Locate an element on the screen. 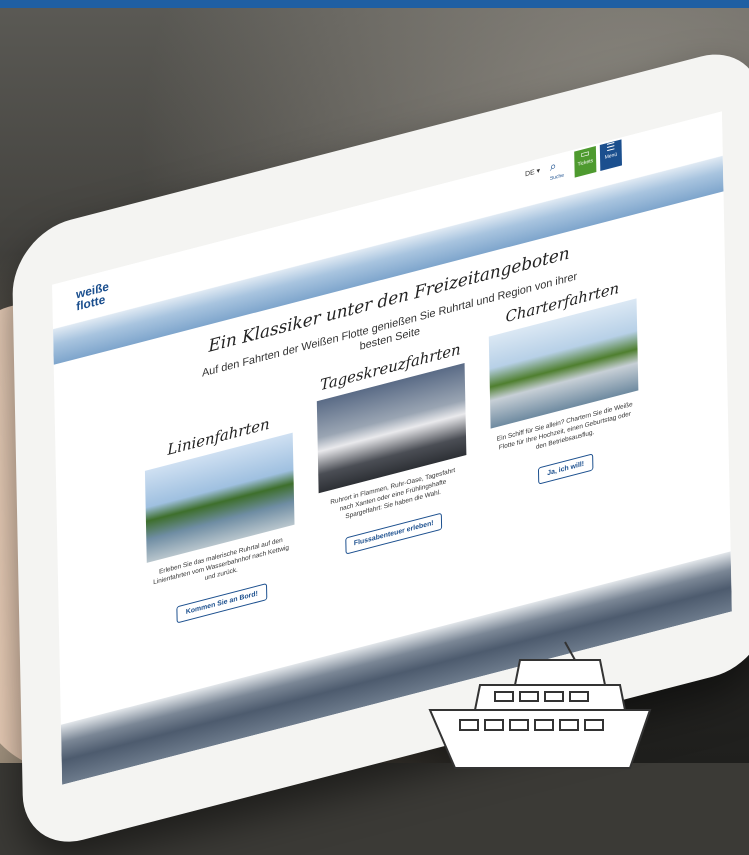 This screenshot has width=749, height=855. menu-label: Menü is located at coordinates (611, 156).